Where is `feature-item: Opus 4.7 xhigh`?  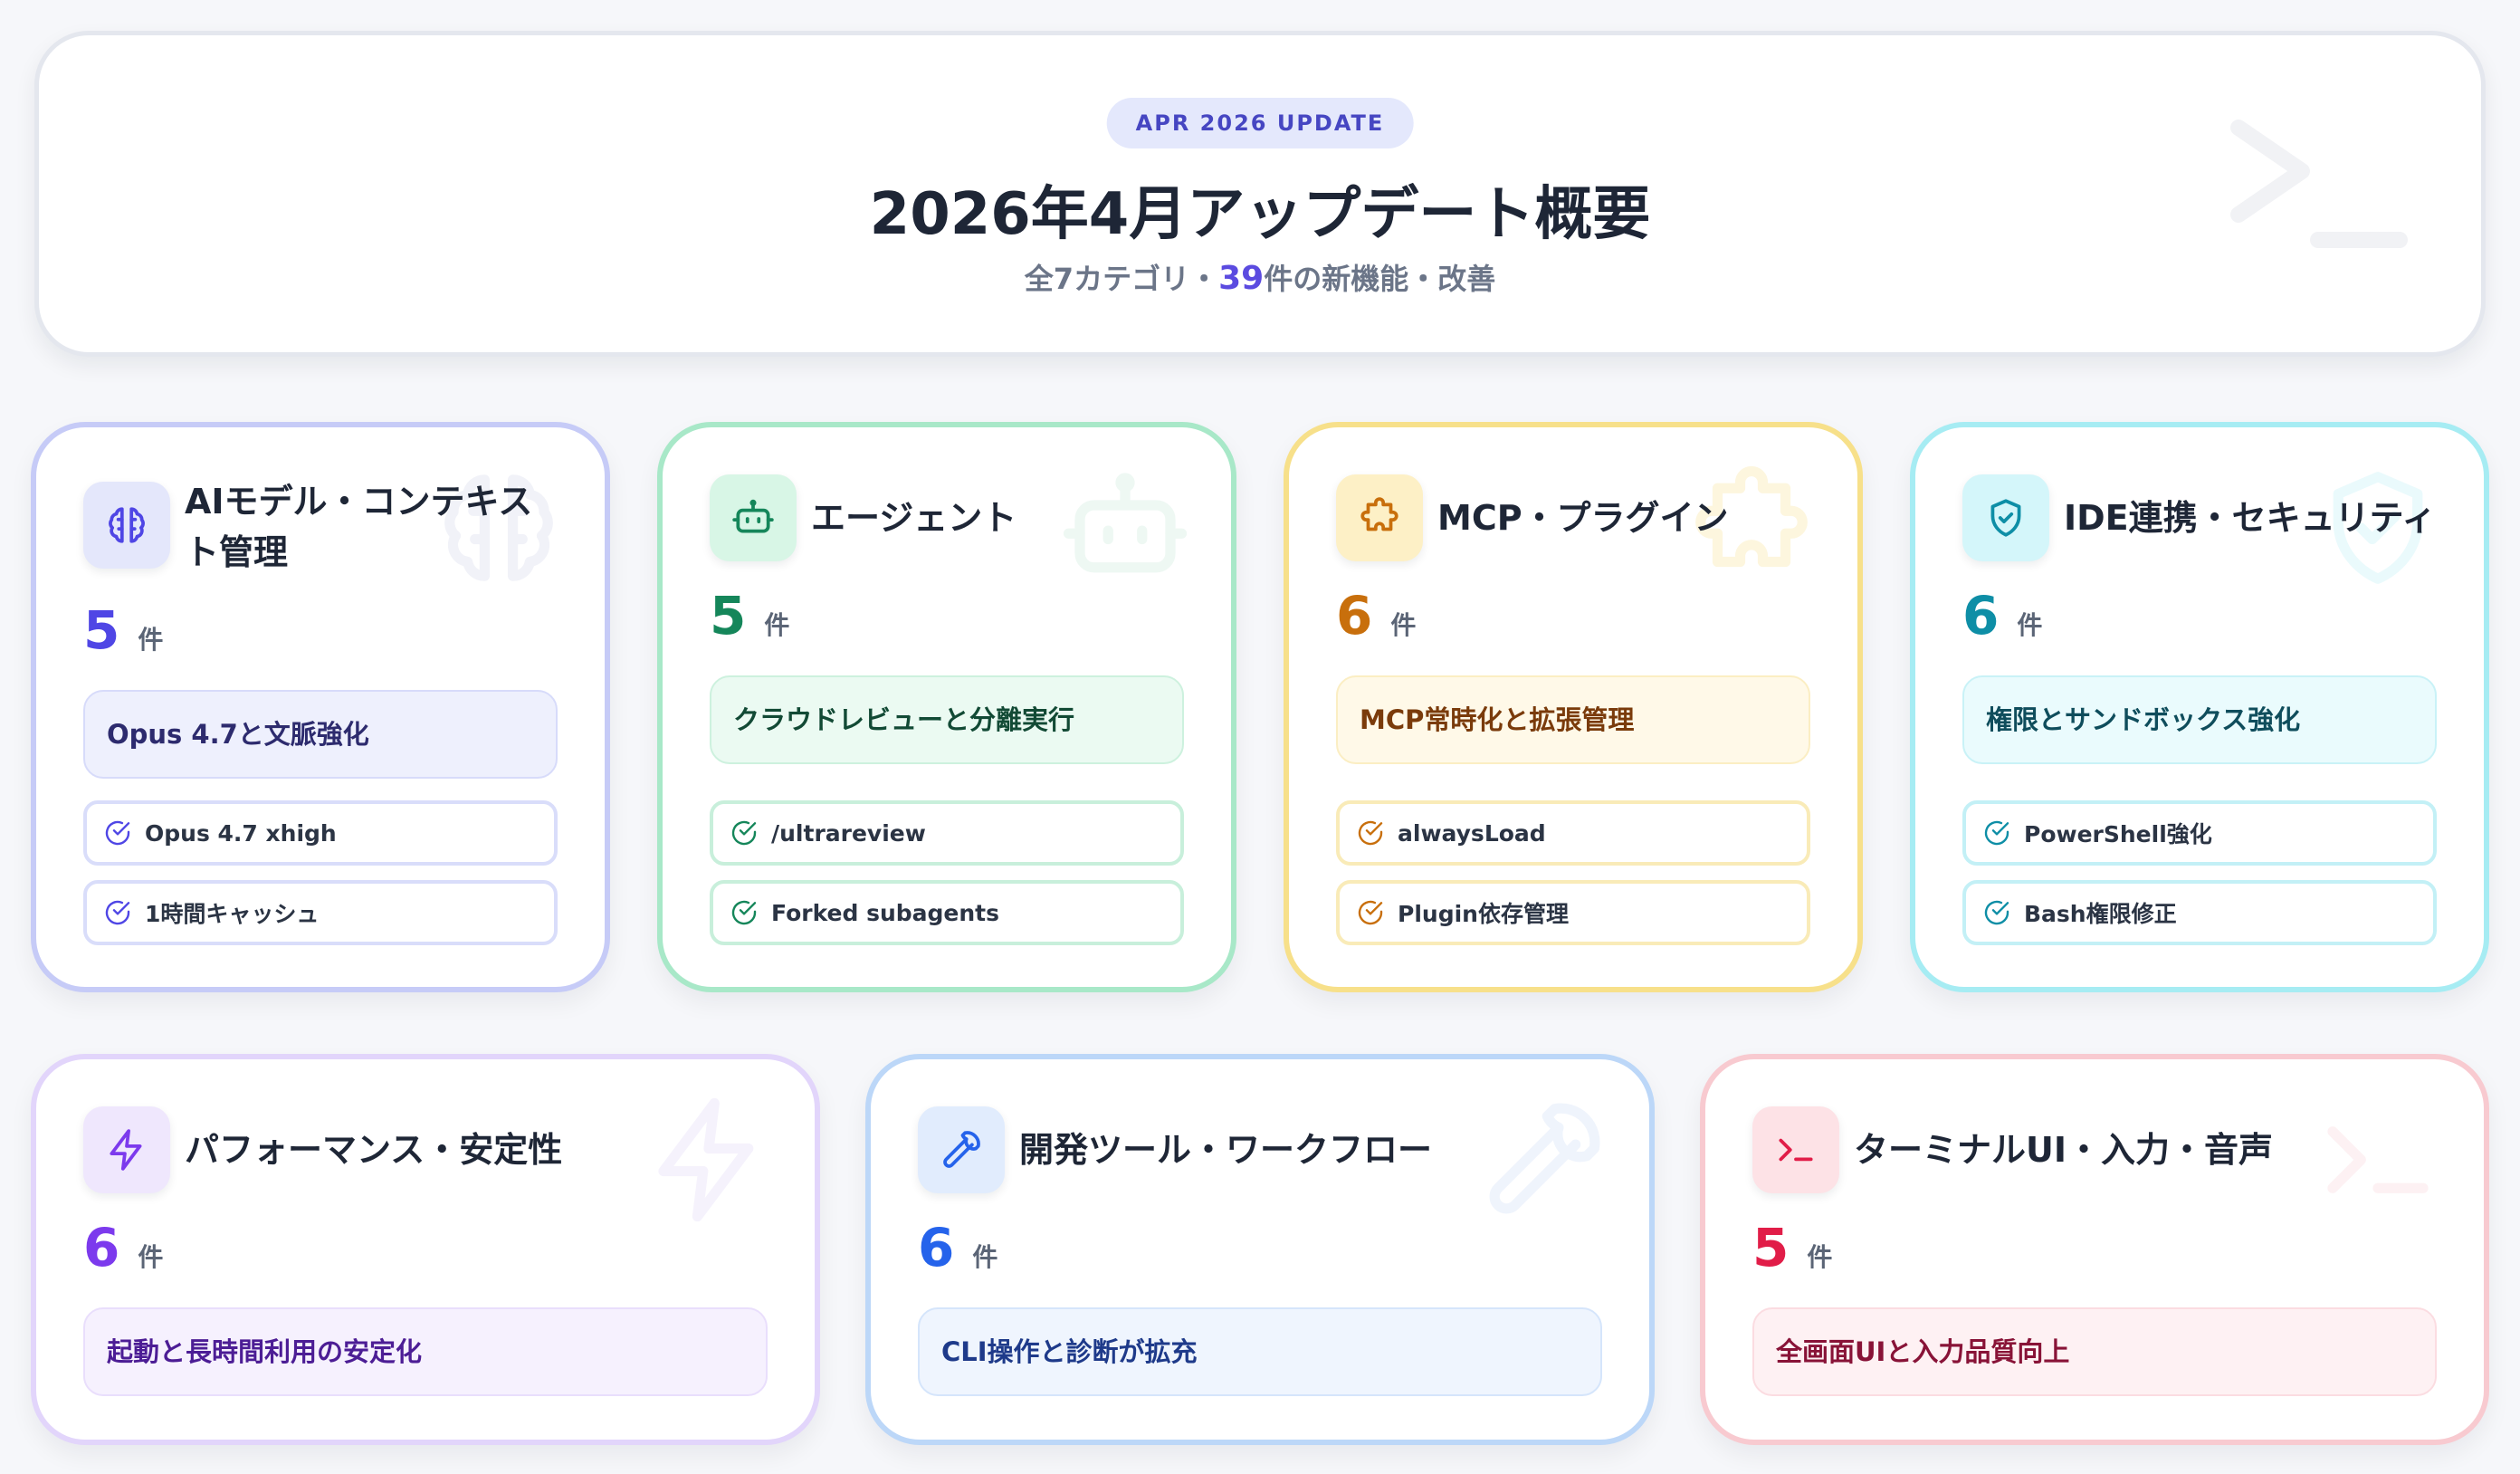 feature-item: Opus 4.7 xhigh is located at coordinates (320, 833).